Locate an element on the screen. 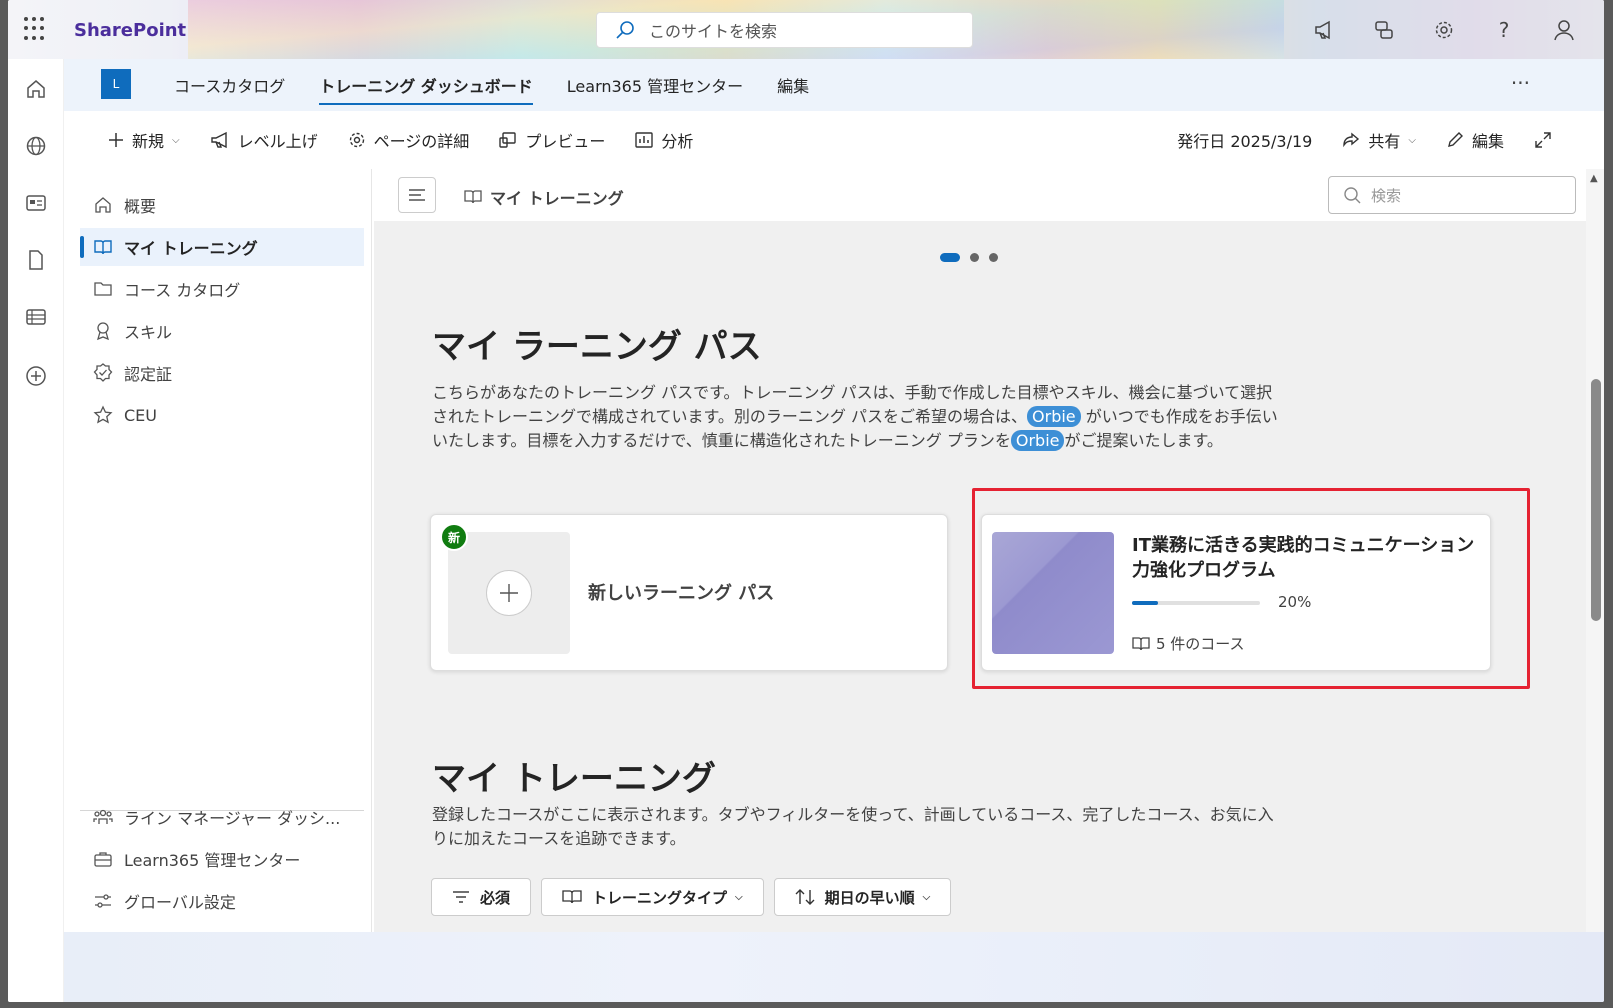  learning-path-heading: マイ ラーニング パス is located at coordinates (597, 347).